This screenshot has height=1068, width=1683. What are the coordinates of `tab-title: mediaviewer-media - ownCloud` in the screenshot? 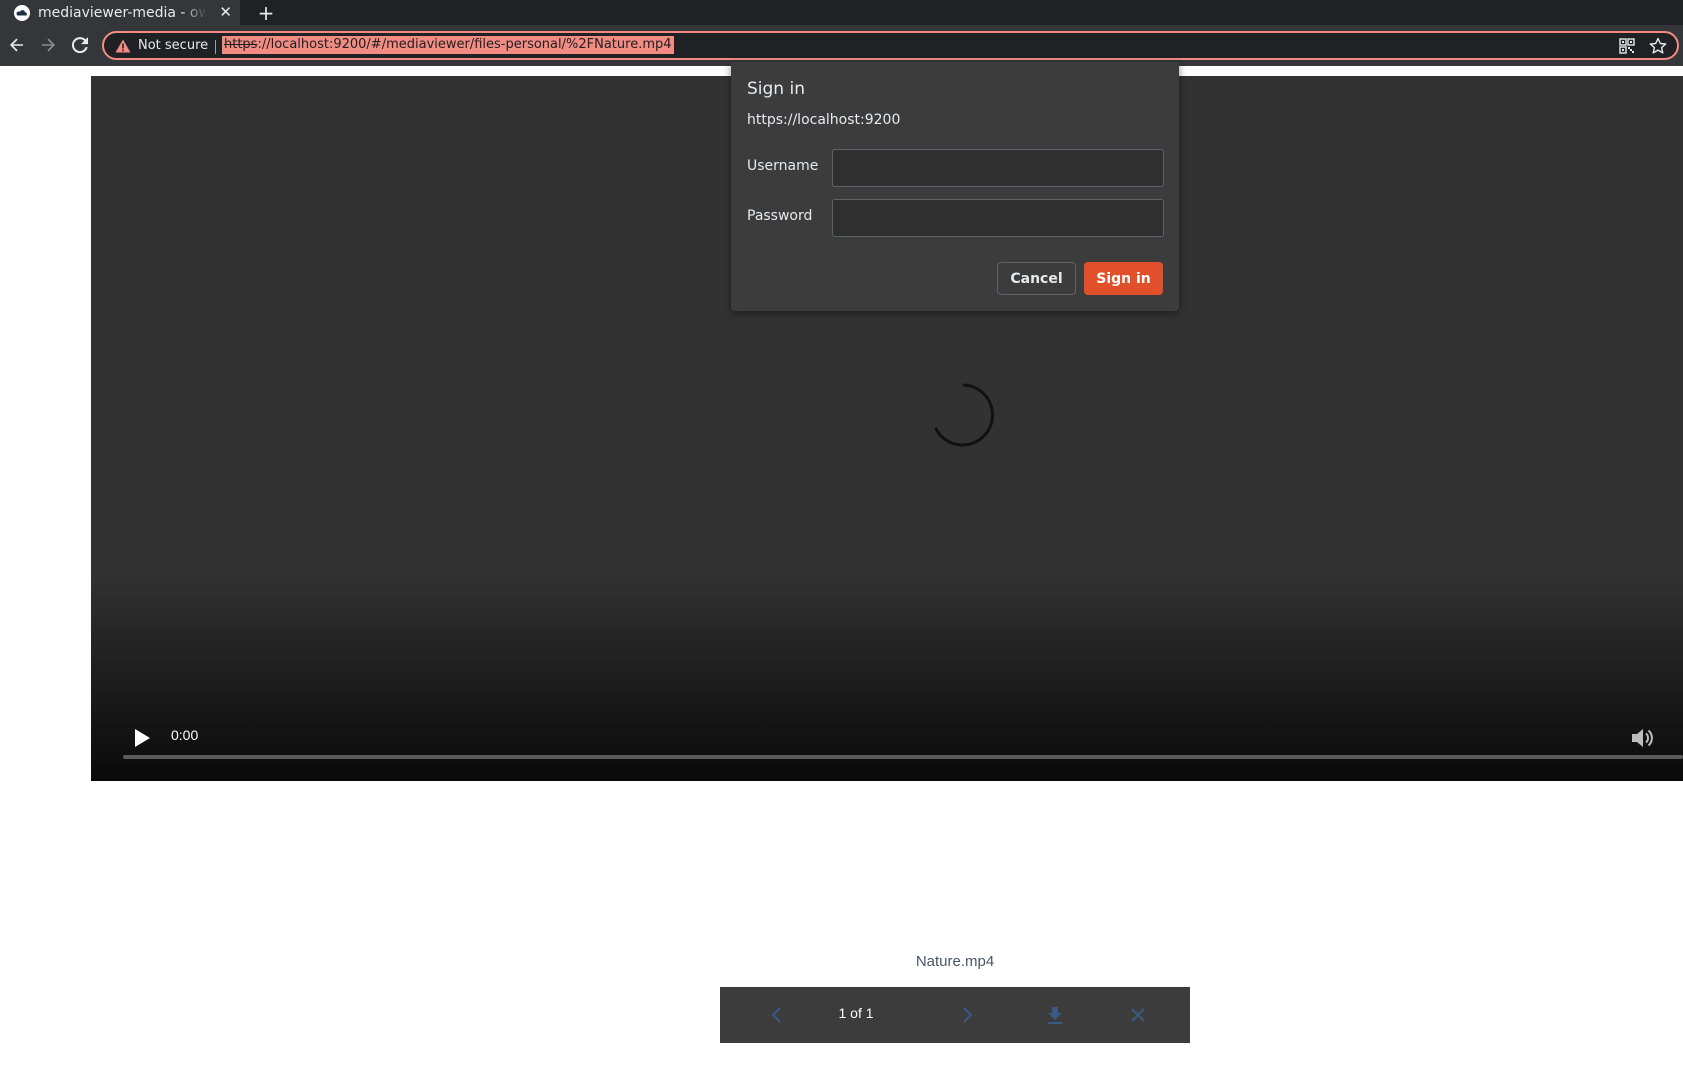 It's located at (123, 12).